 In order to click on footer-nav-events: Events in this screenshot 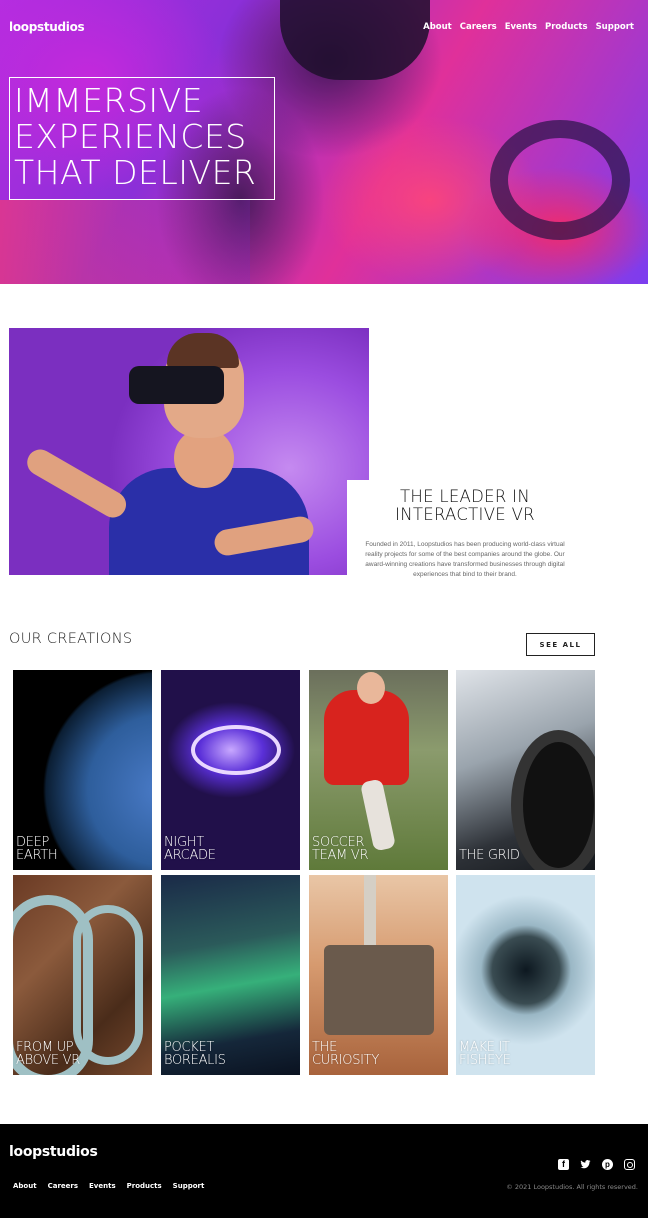, I will do `click(102, 1186)`.